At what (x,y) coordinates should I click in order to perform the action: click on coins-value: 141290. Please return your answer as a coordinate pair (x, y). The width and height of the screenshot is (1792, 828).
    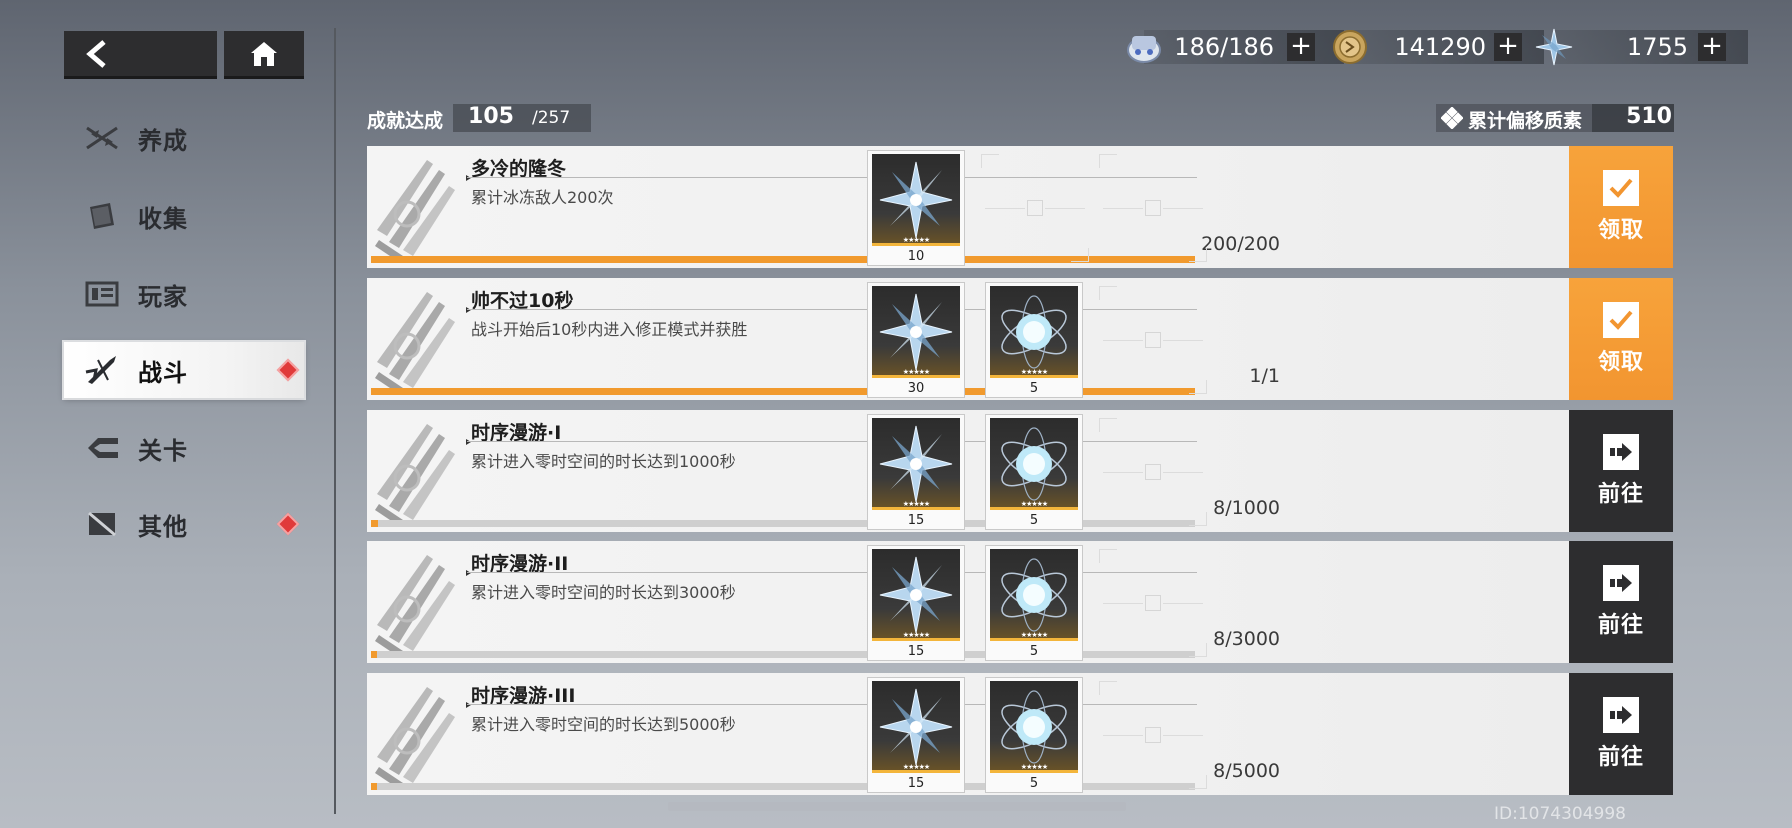
    Looking at the image, I should click on (1440, 47).